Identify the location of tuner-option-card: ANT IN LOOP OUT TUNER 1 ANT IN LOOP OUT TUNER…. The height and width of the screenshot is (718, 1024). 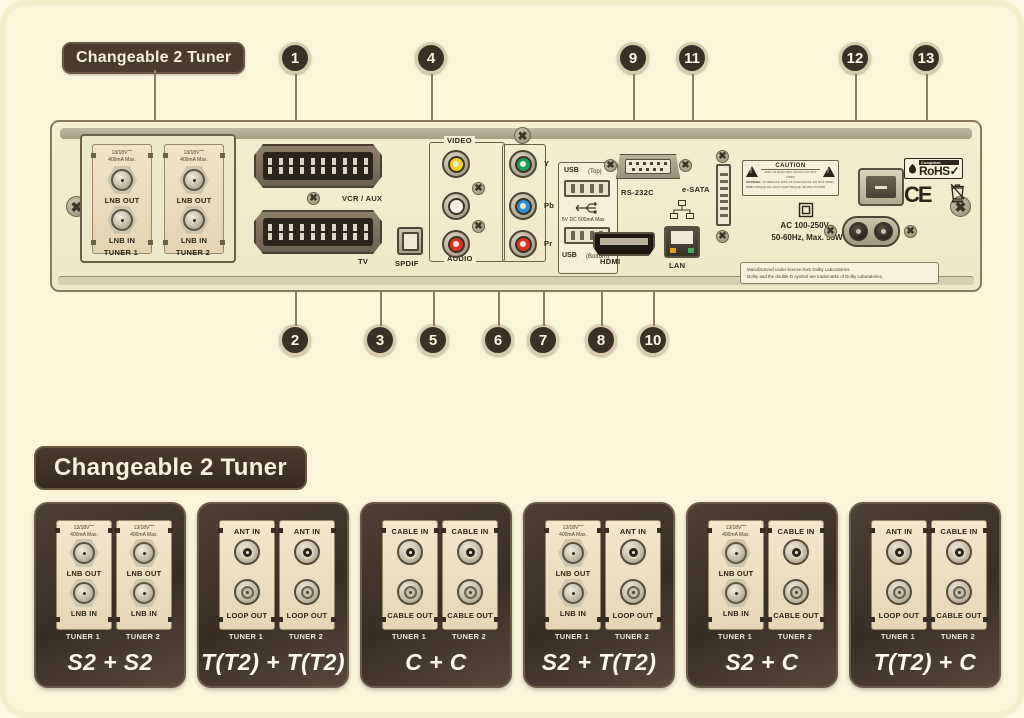
(273, 595).